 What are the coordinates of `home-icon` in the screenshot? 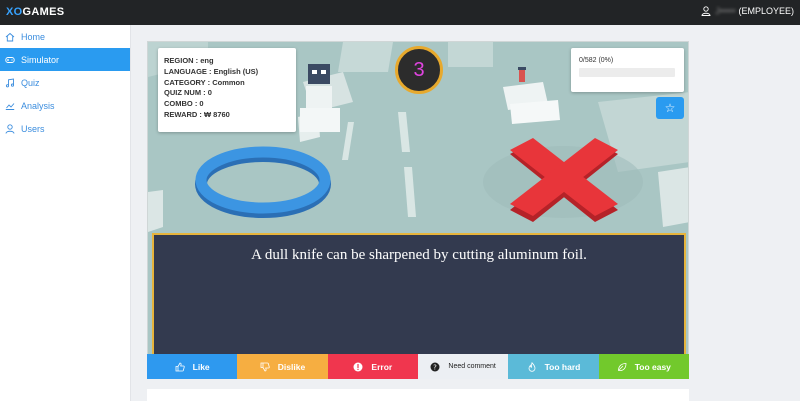 It's located at (10, 36).